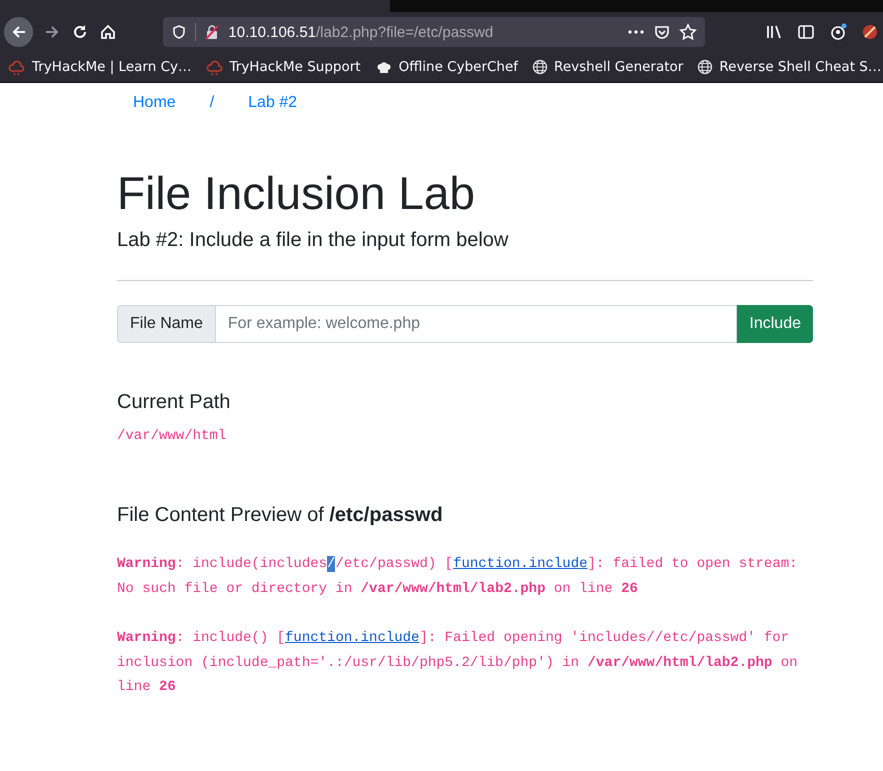 This screenshot has width=883, height=771. What do you see at coordinates (108, 32) in the screenshot?
I see `home-icon` at bounding box center [108, 32].